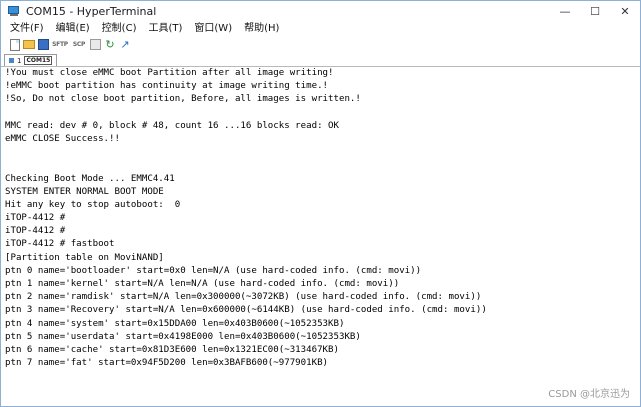 The height and width of the screenshot is (407, 641). What do you see at coordinates (625, 11) in the screenshot?
I see `close-button: ✕` at bounding box center [625, 11].